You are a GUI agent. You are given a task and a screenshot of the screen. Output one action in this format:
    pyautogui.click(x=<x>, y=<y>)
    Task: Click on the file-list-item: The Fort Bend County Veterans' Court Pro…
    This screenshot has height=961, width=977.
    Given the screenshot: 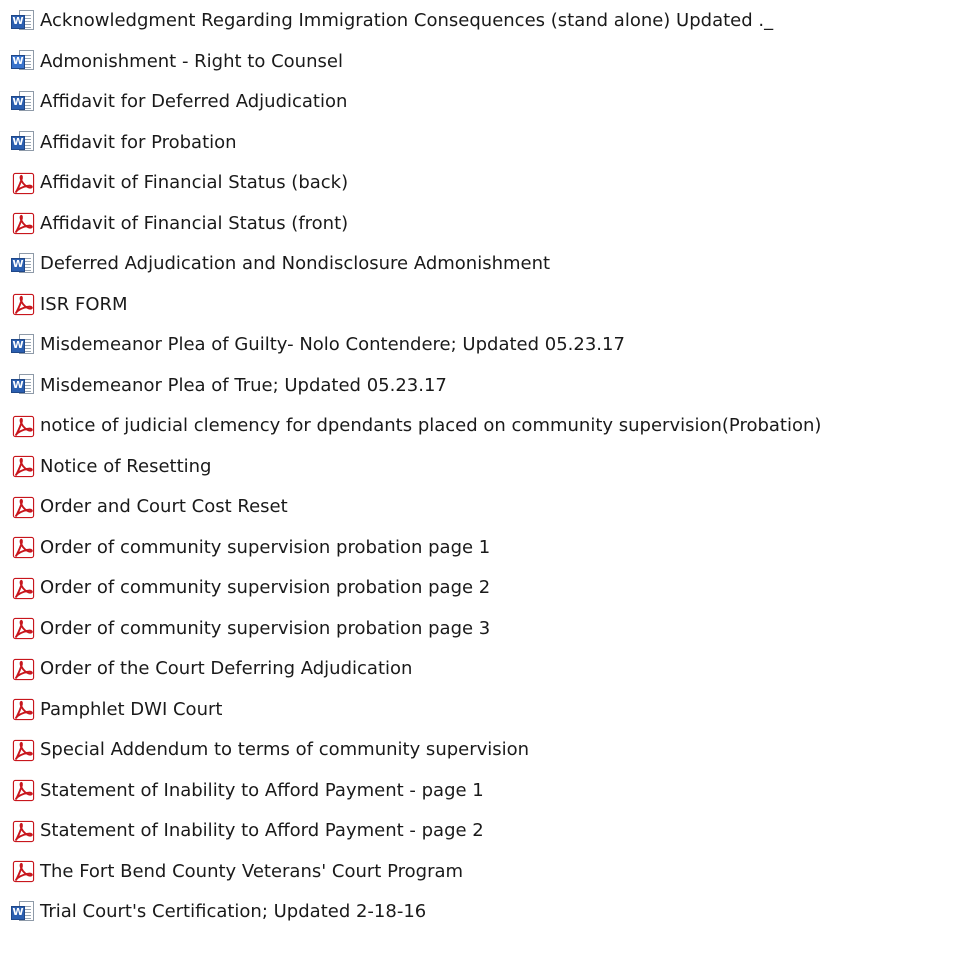 What is the action you would take?
    pyautogui.click(x=488, y=871)
    